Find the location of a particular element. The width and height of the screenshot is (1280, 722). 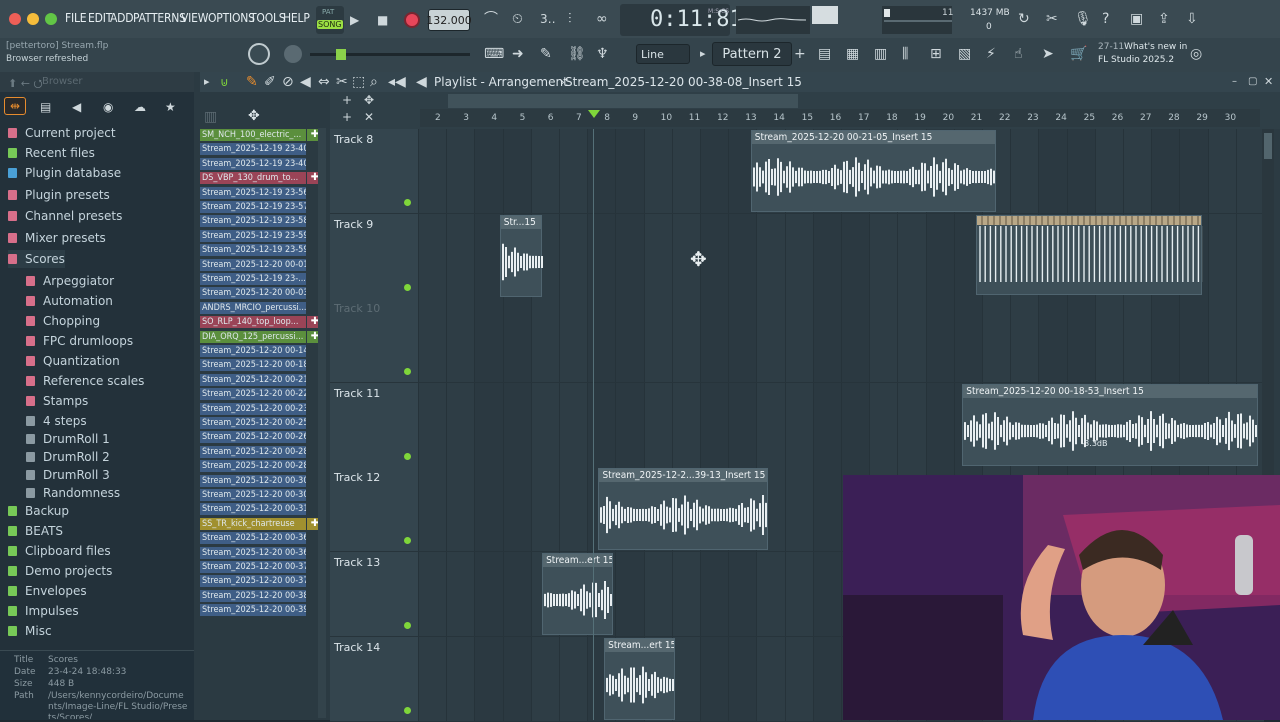

globe-icon: ◎ is located at coordinates (1196, 54).